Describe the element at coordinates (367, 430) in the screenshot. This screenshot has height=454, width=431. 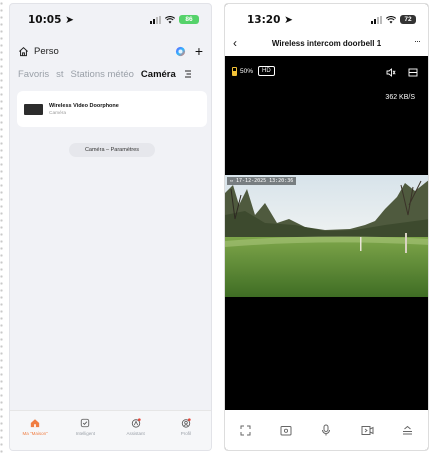
I see `record-icon` at that location.